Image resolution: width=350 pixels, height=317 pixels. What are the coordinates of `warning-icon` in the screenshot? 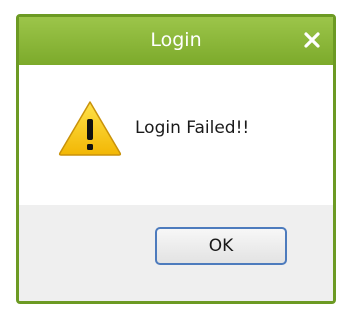 It's located at (90, 128).